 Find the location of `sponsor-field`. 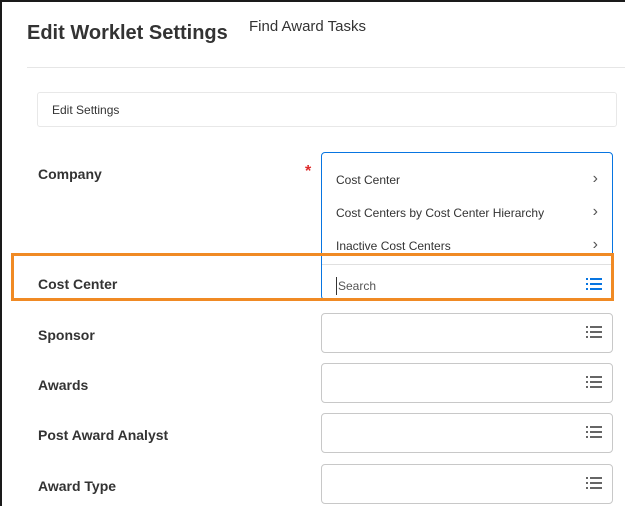

sponsor-field is located at coordinates (467, 333).